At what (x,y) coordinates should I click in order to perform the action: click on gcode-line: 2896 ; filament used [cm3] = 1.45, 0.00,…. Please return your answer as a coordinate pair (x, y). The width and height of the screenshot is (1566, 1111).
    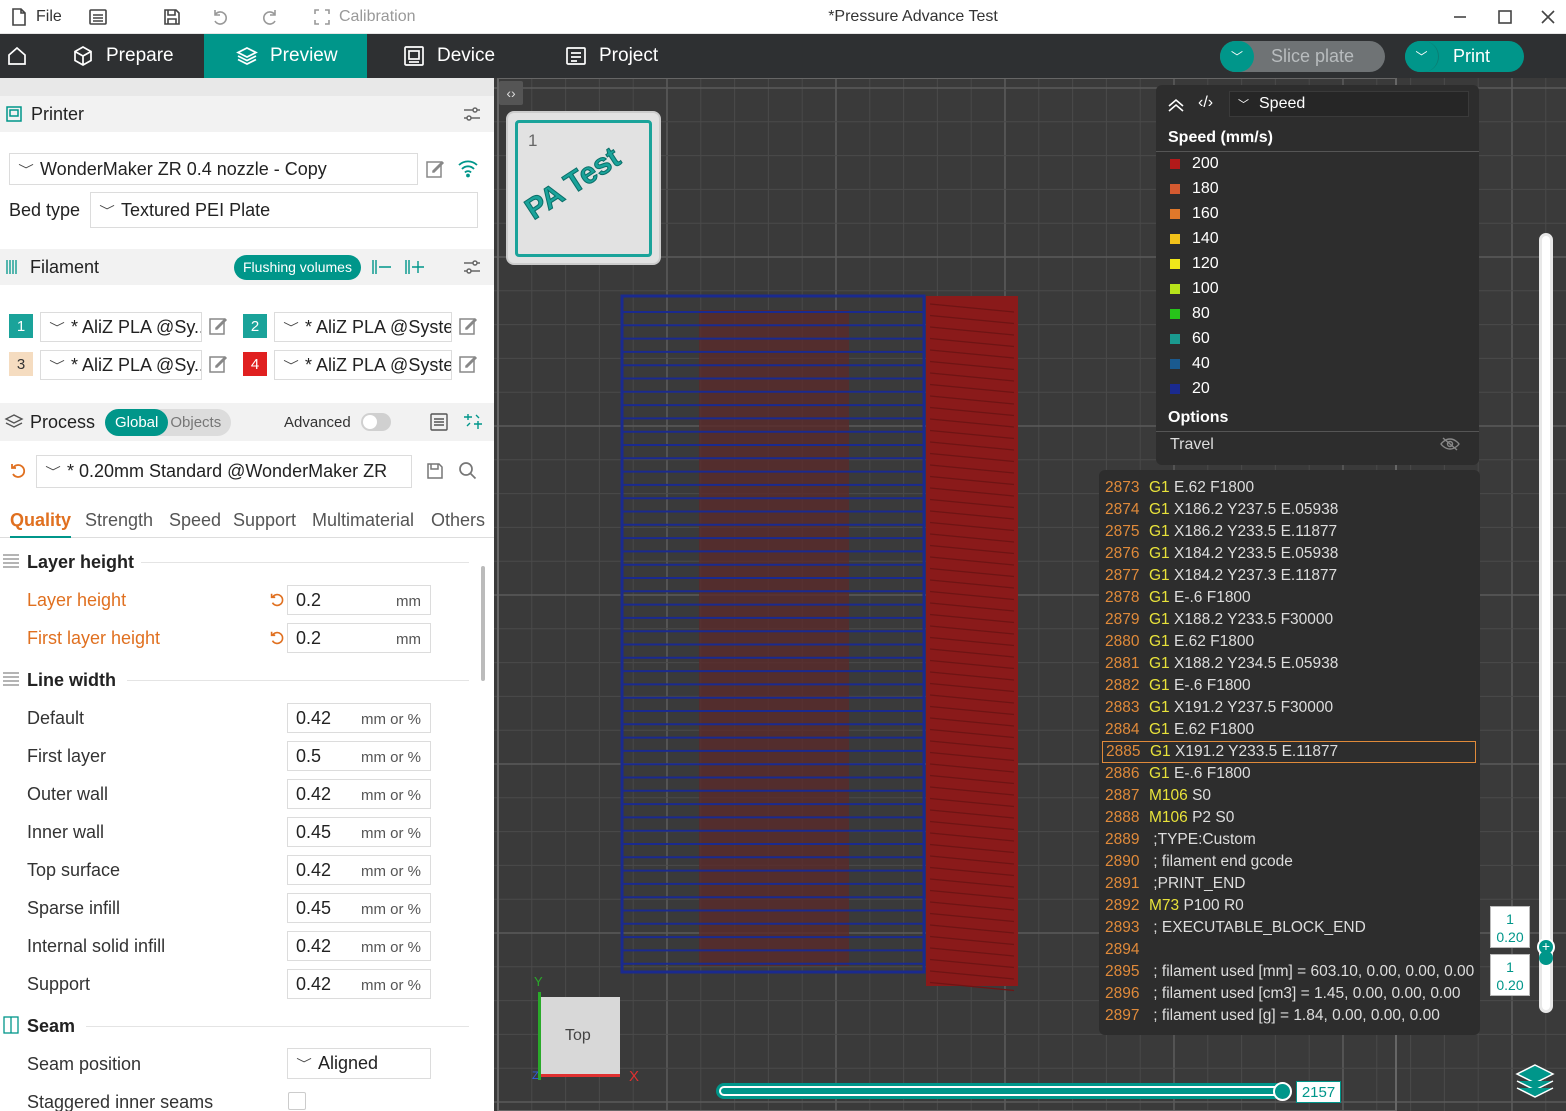
    Looking at the image, I should click on (1282, 994).